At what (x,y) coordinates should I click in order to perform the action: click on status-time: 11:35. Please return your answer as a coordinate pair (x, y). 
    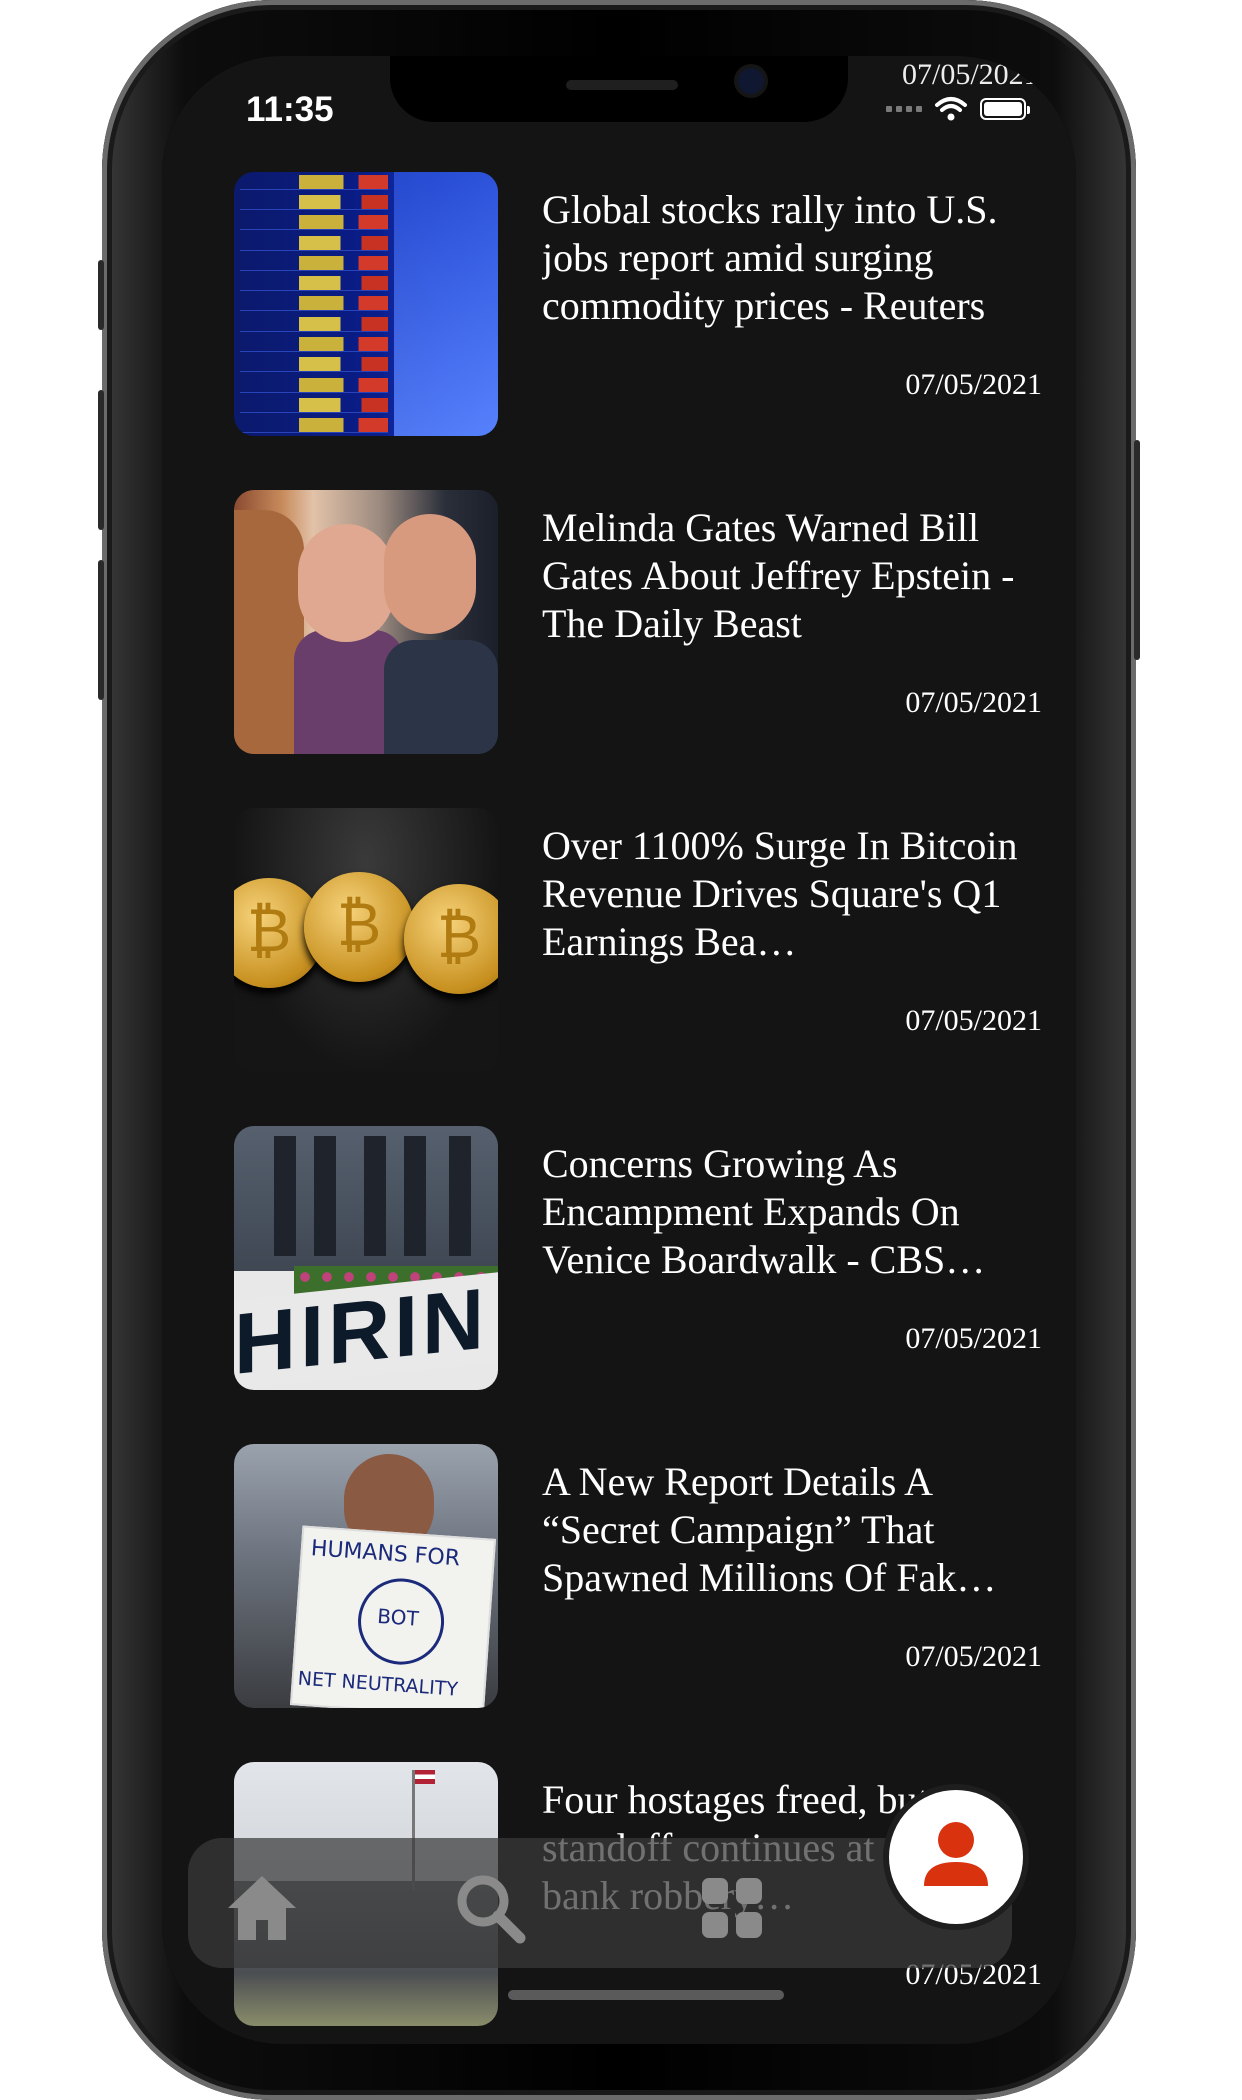
    Looking at the image, I should click on (290, 109).